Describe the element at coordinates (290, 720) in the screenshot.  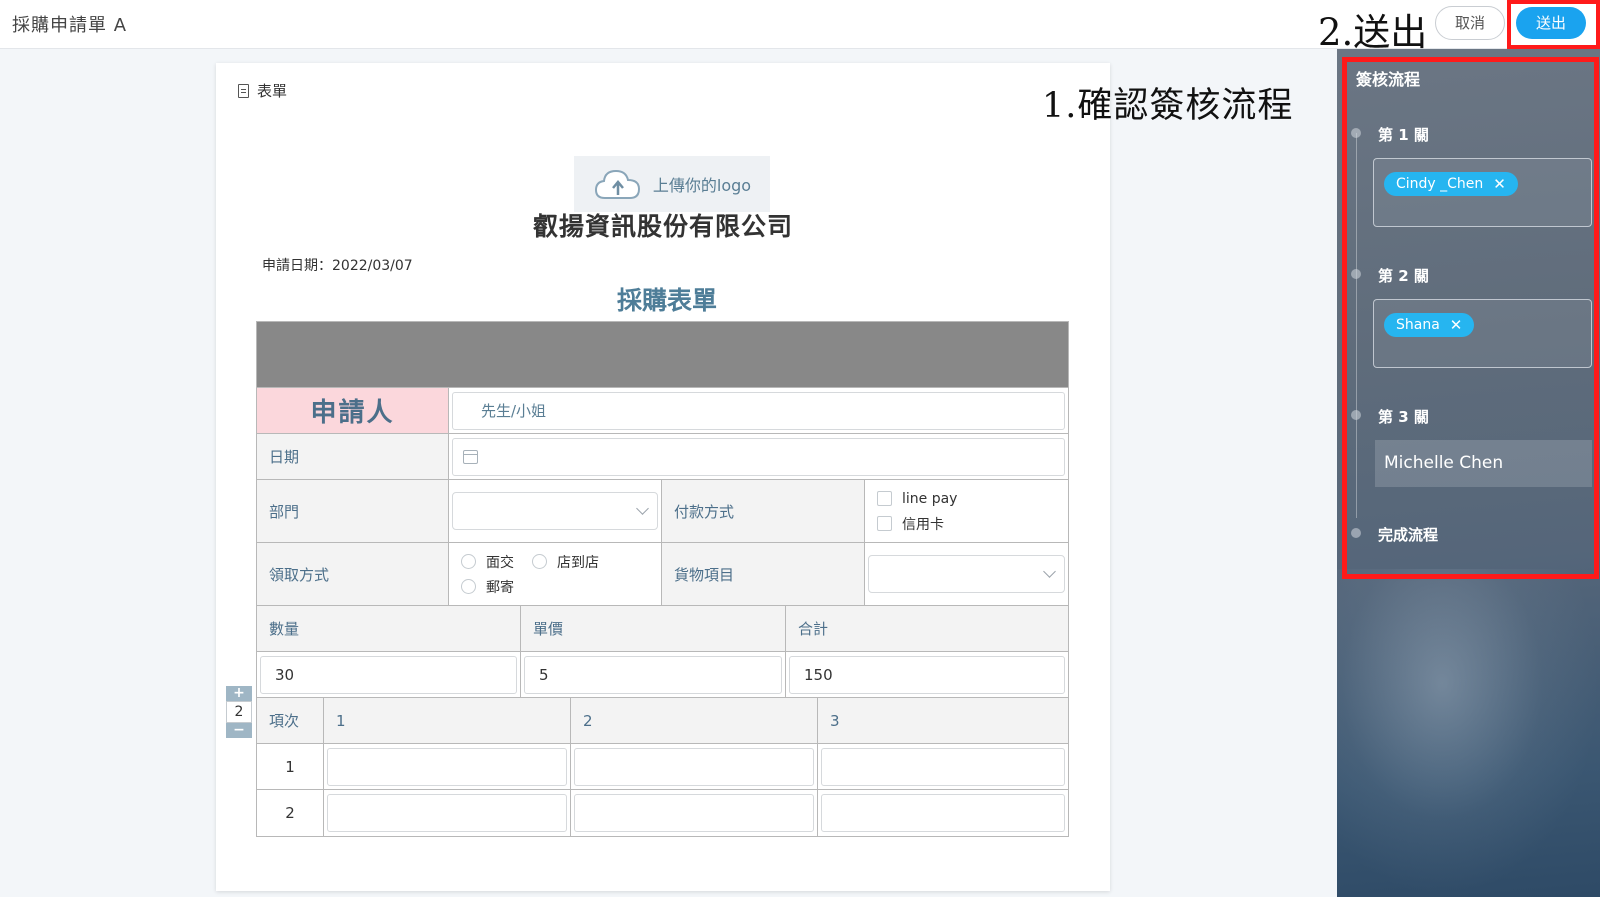
I see `item-label: 項次` at that location.